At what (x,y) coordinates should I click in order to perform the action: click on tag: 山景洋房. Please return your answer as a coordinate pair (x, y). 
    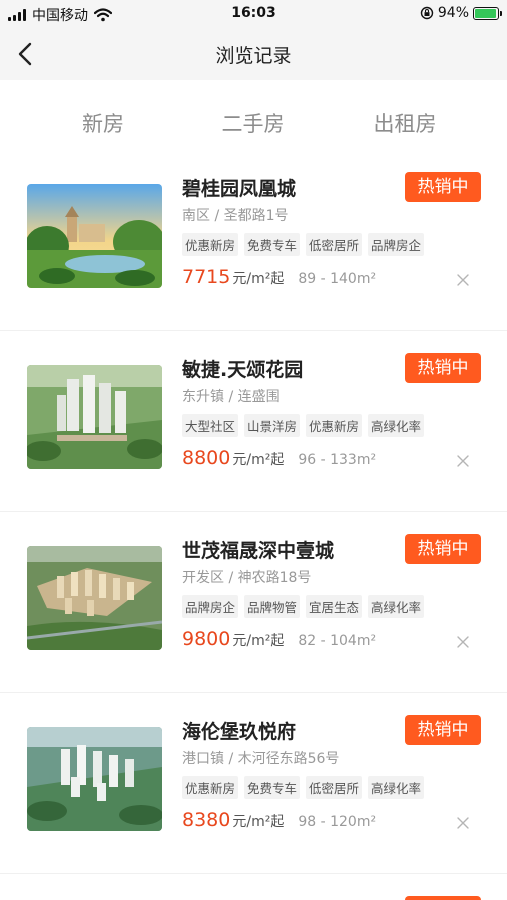
    Looking at the image, I should click on (272, 425).